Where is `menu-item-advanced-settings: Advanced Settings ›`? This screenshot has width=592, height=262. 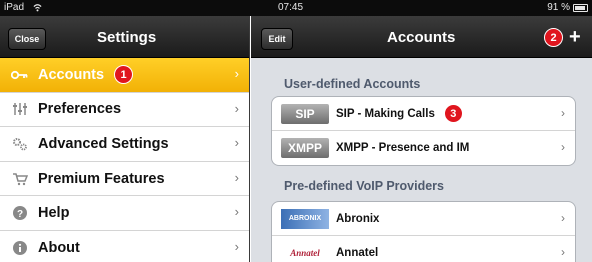
menu-item-advanced-settings: Advanced Settings › is located at coordinates (124, 144).